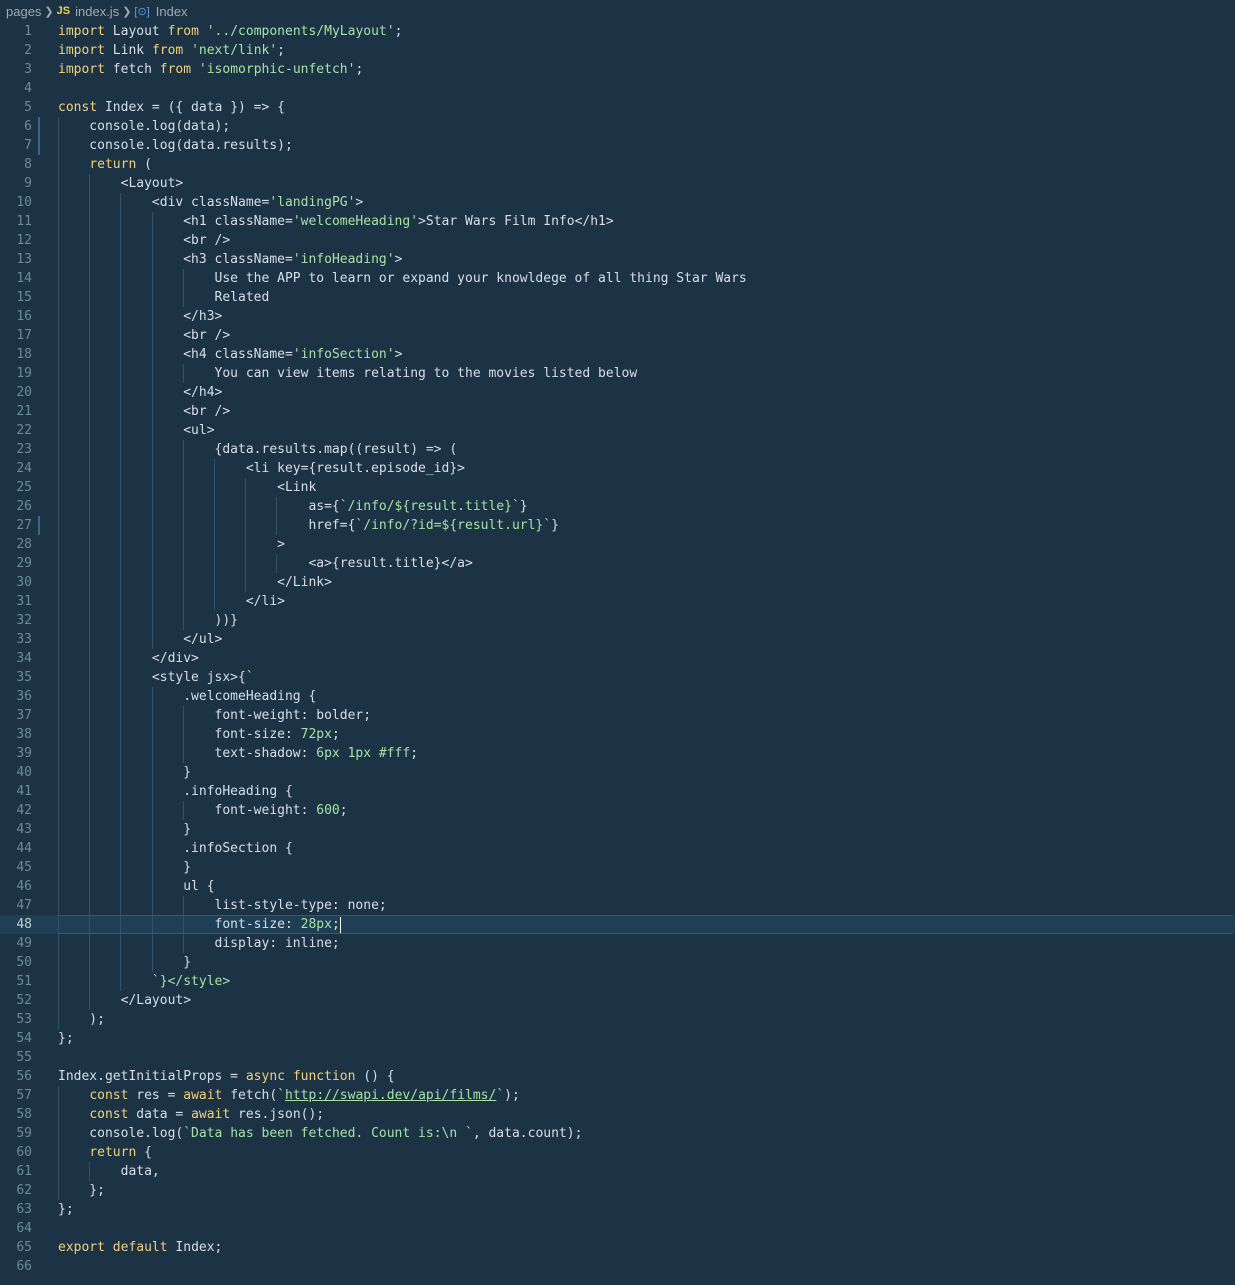 This screenshot has width=1235, height=1285. I want to click on code-line: 46 ul {, so click(617, 886).